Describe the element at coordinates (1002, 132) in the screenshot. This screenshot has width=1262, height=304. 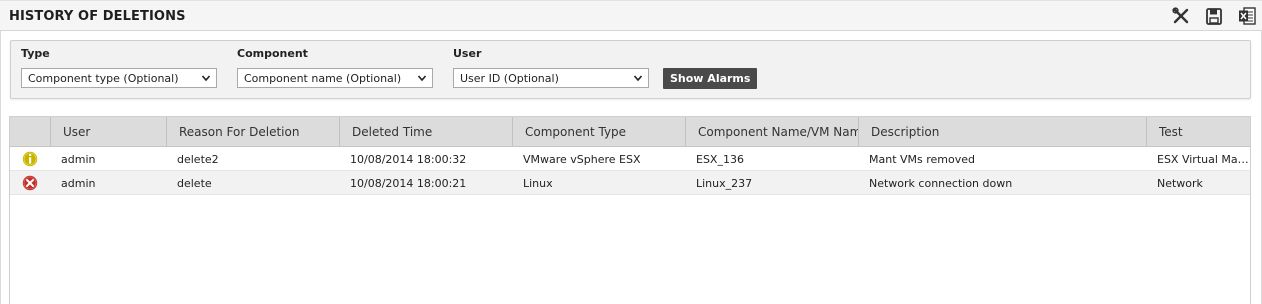
I see `col-description: Description` at that location.